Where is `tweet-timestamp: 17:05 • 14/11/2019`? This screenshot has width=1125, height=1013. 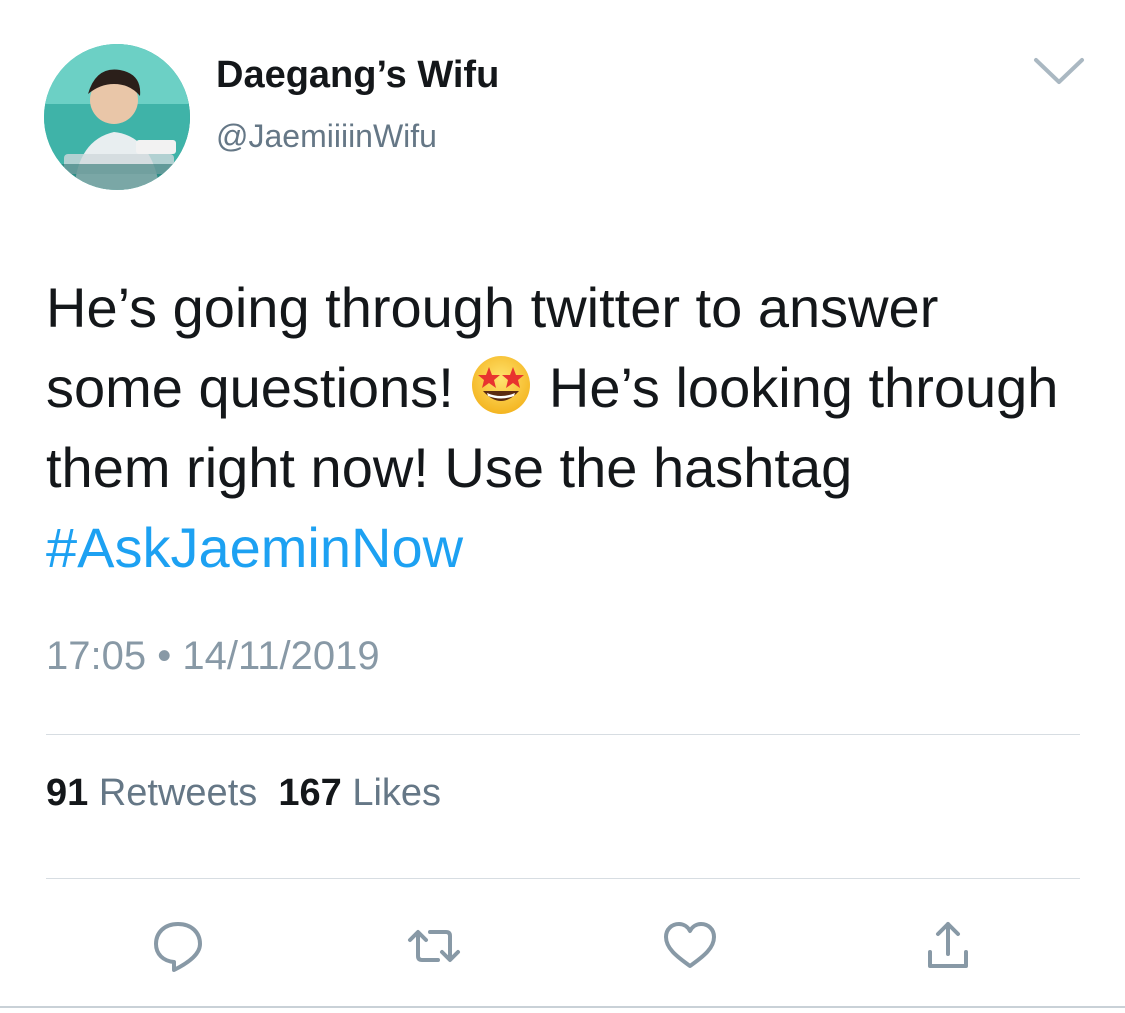
tweet-timestamp: 17:05 • 14/11/2019 is located at coordinates (213, 656).